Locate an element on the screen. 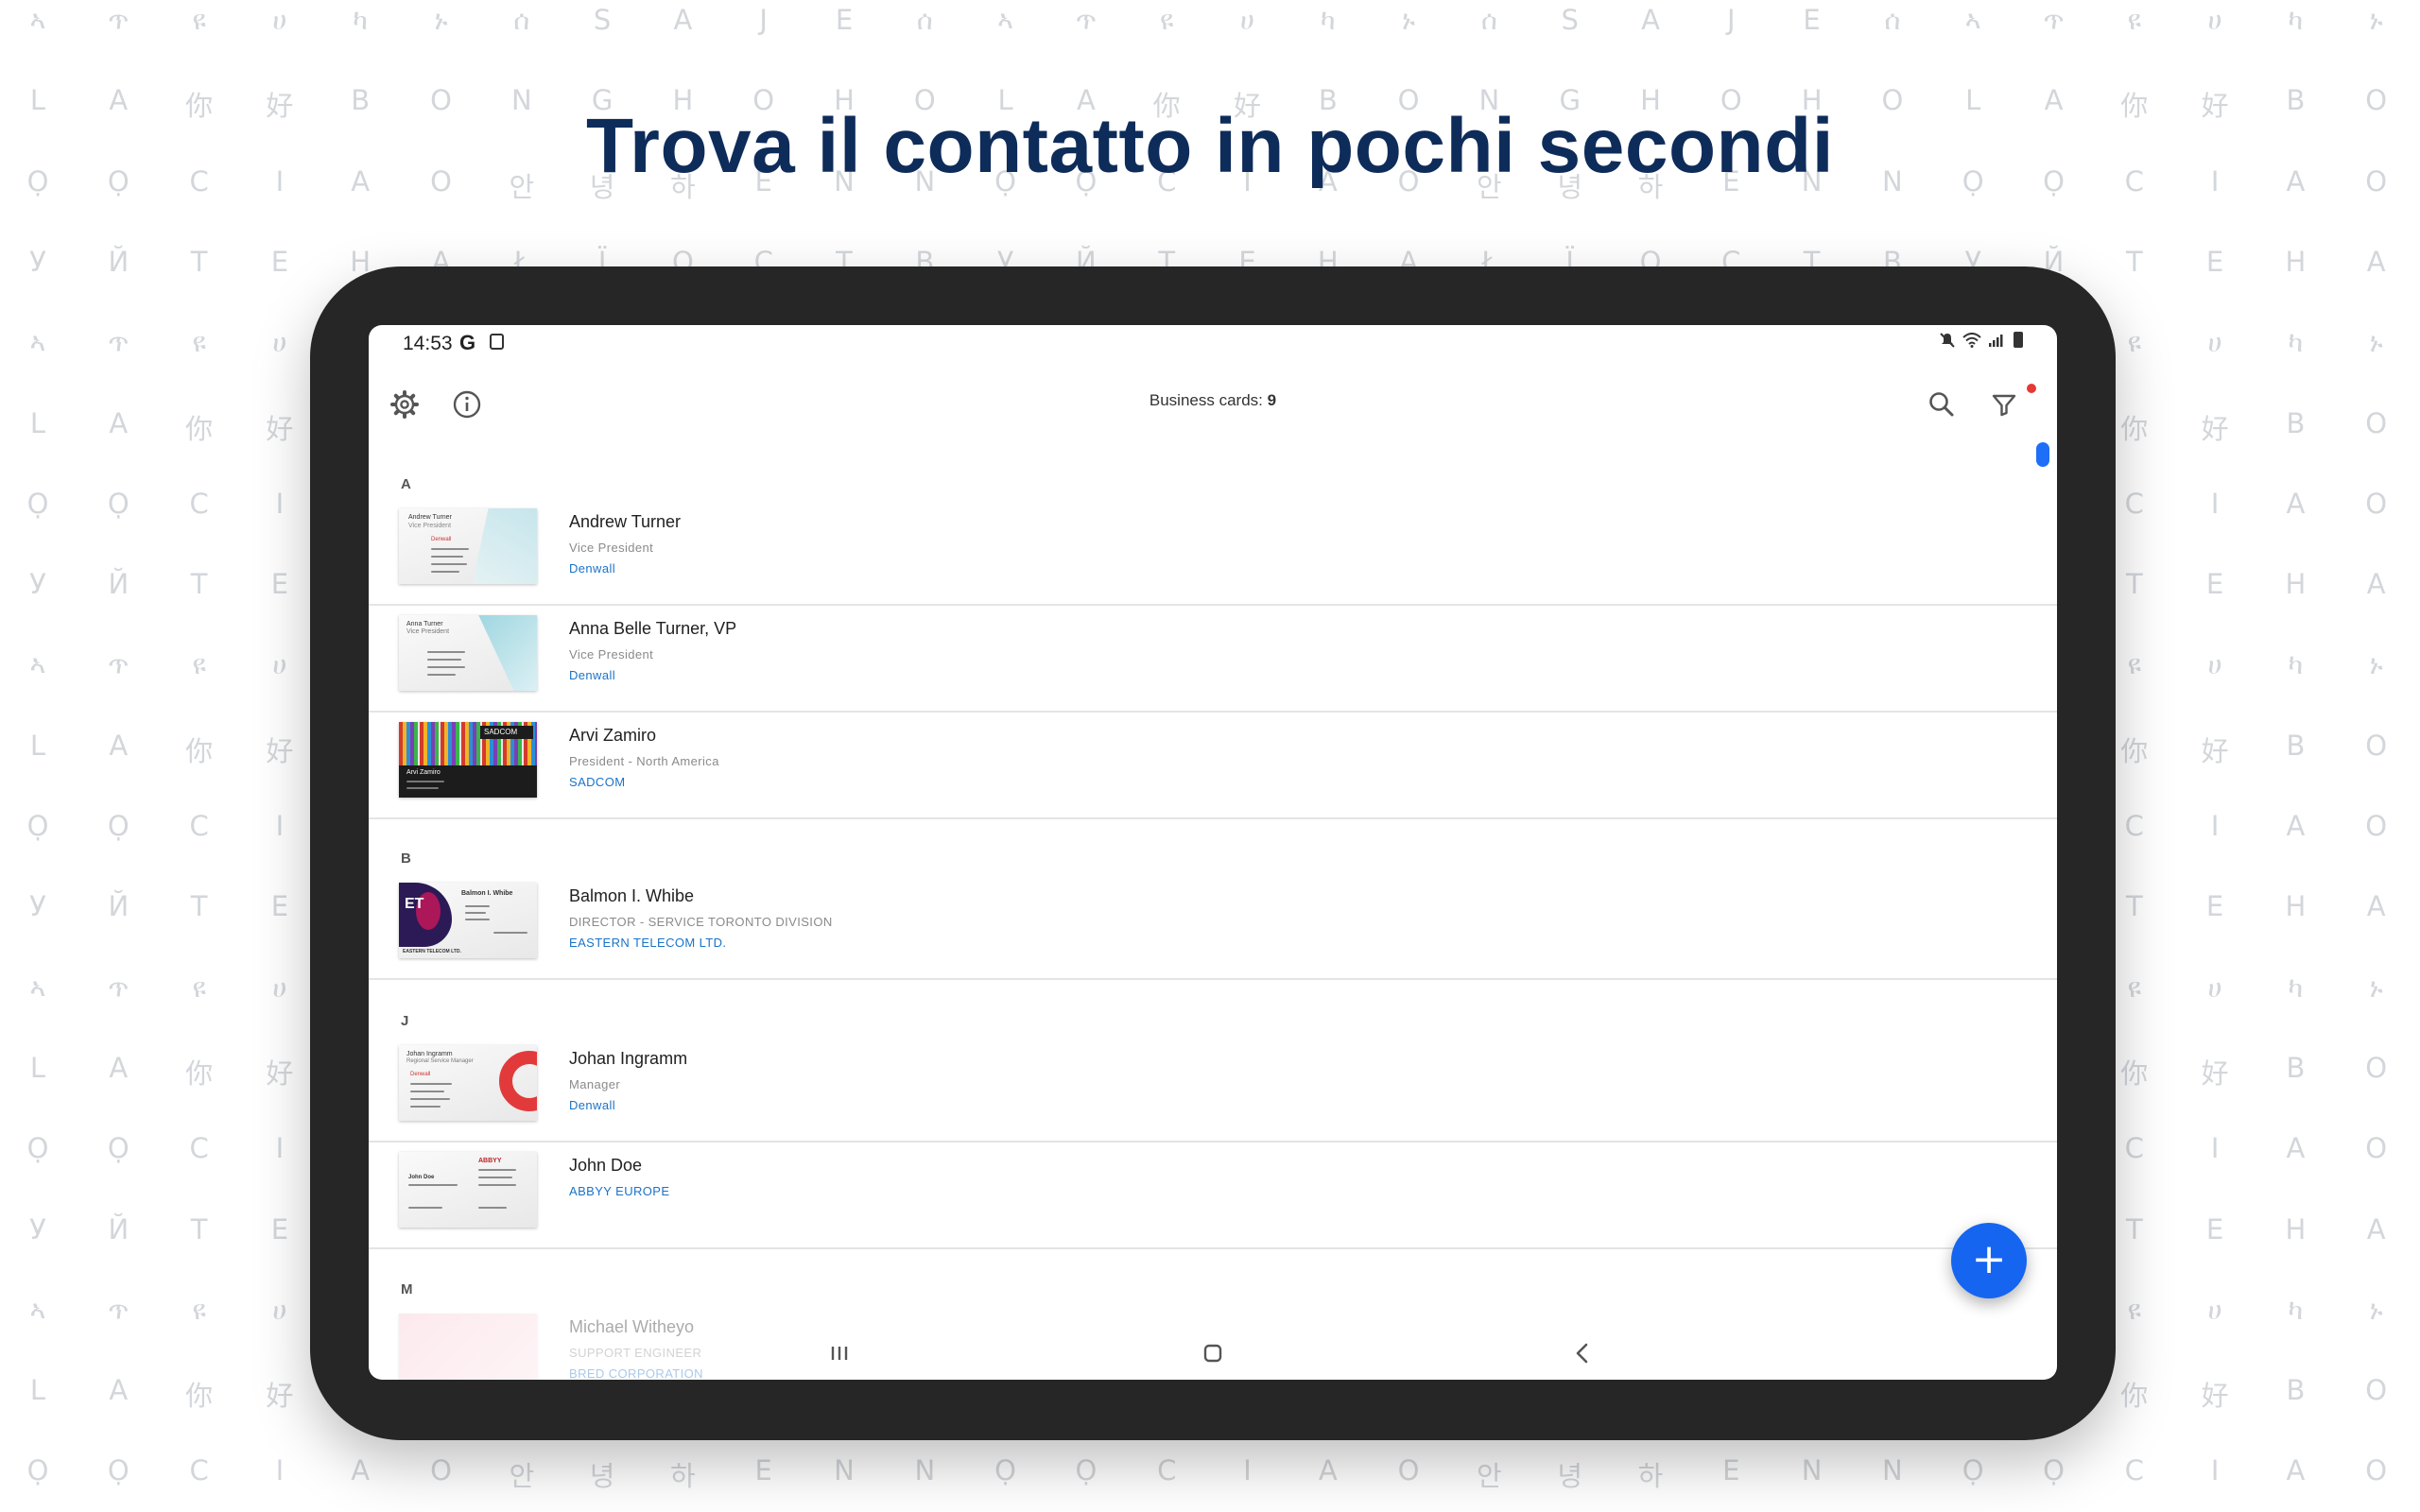 The width and height of the screenshot is (2420, 1512). signal-icon is located at coordinates (1996, 341).